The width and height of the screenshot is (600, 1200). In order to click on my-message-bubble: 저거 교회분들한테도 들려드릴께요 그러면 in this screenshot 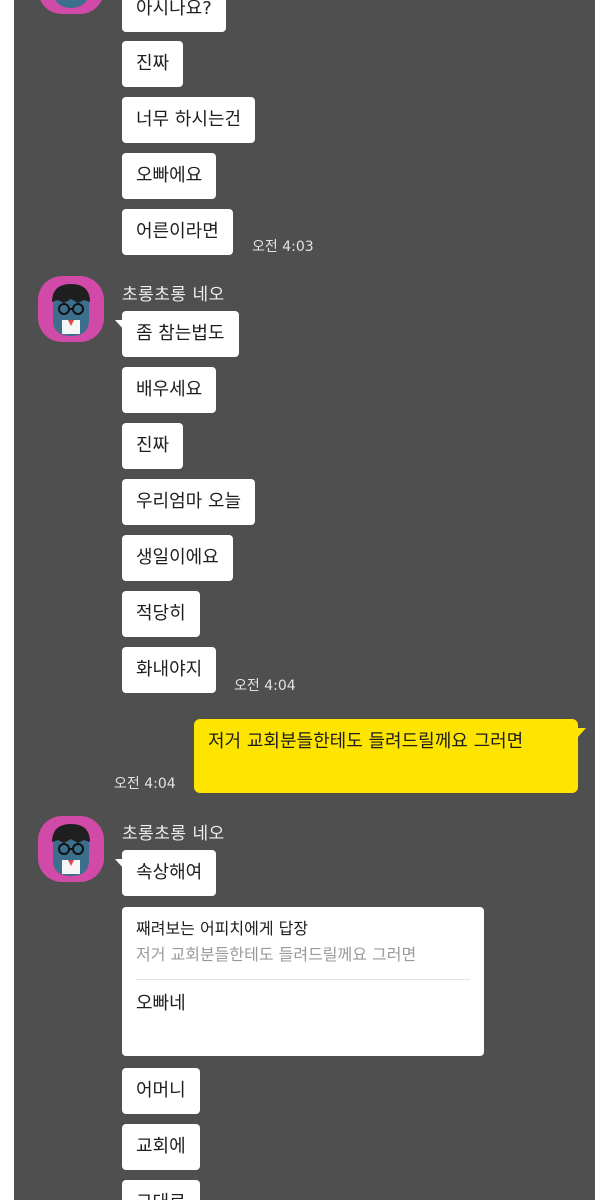, I will do `click(390, 756)`.